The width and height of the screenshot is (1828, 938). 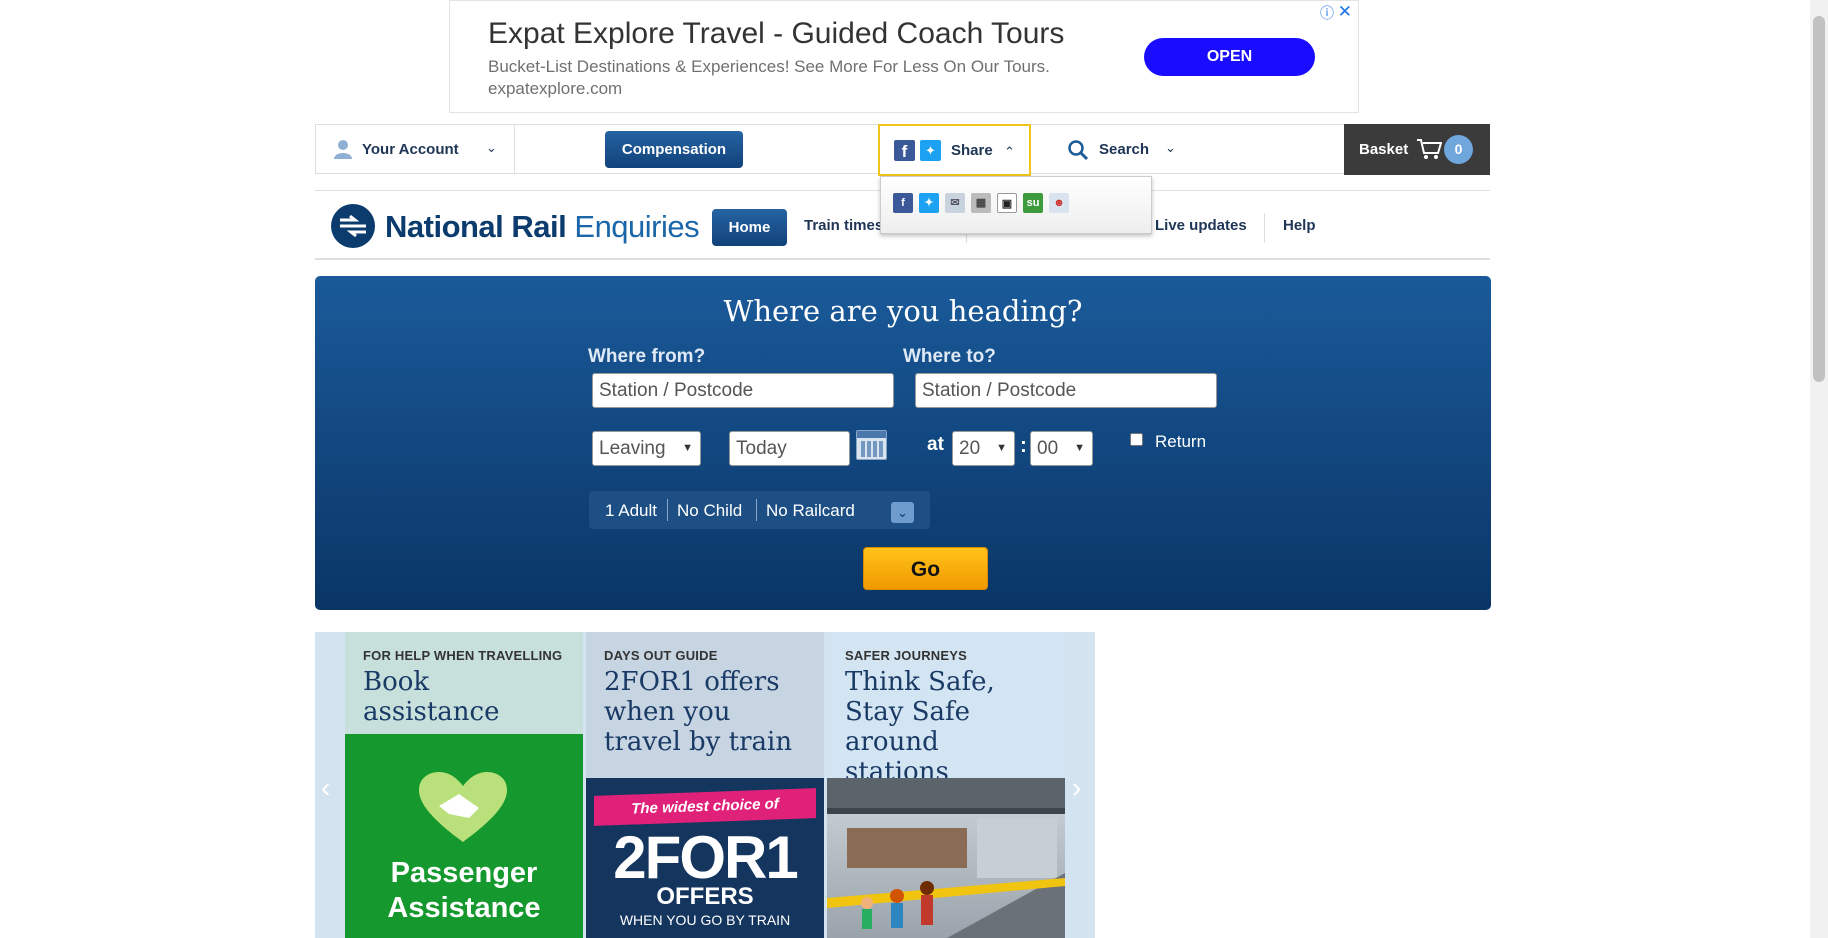 What do you see at coordinates (1327, 13) in the screenshot?
I see `ad-info-icon: ⓘ` at bounding box center [1327, 13].